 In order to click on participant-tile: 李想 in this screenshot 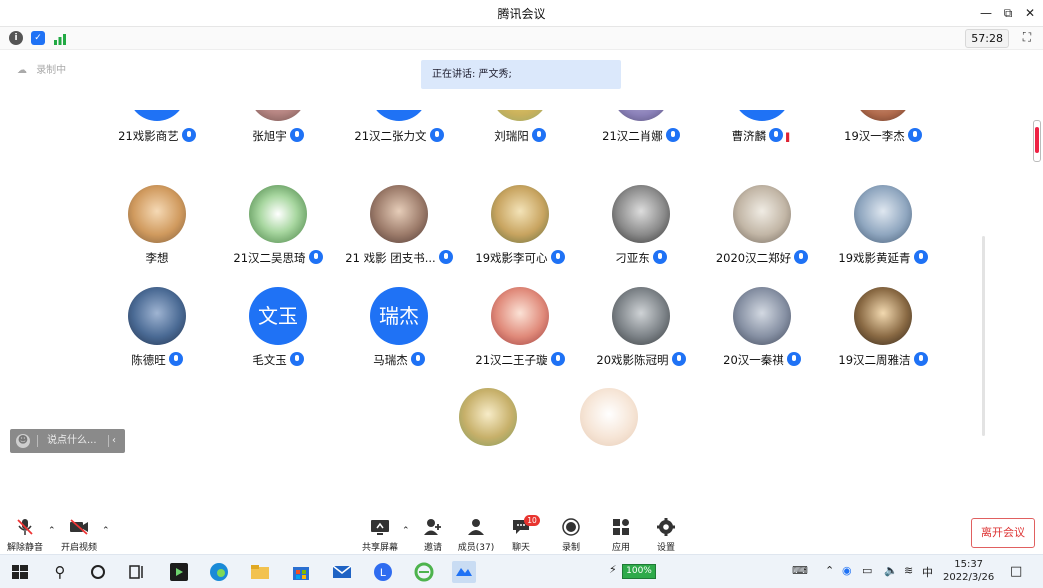, I will do `click(157, 230)`.